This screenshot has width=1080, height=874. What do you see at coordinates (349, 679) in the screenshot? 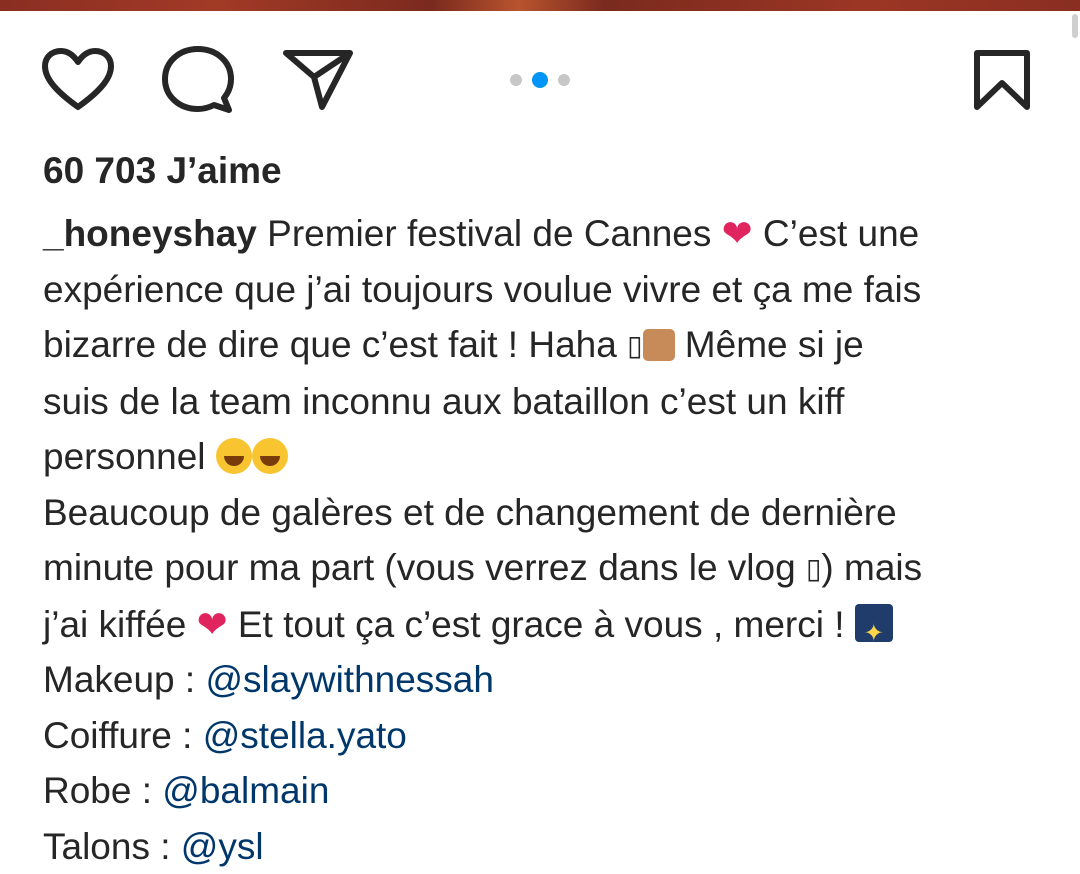
I see `mention-link: @slaywithnessah` at bounding box center [349, 679].